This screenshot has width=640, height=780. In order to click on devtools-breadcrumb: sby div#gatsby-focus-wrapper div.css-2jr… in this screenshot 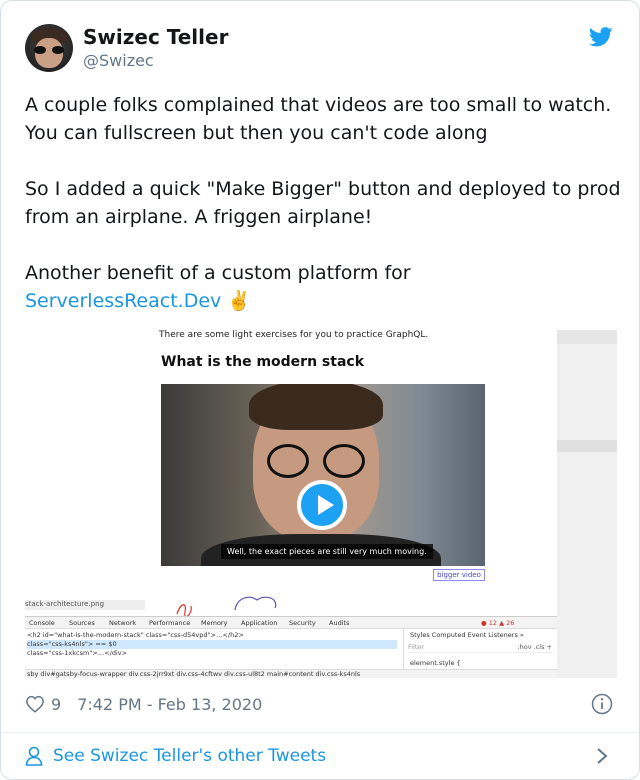, I will do `click(291, 673)`.